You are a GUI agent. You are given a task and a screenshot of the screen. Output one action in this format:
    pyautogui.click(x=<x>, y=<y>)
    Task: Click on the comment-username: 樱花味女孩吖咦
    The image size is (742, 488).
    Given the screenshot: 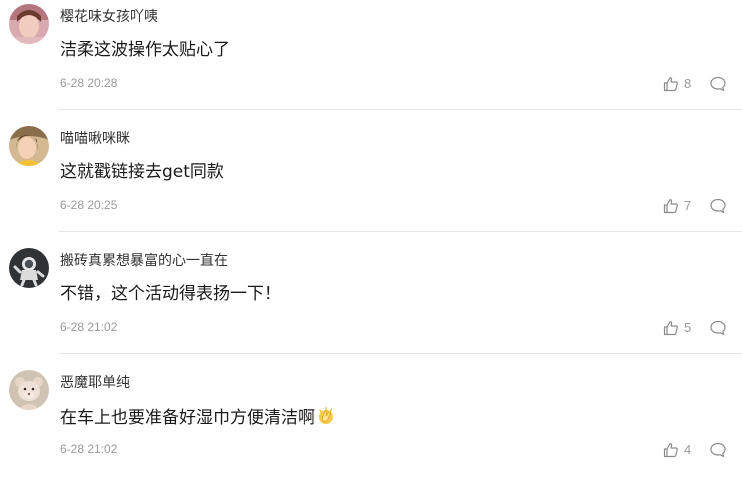 What is the action you would take?
    pyautogui.click(x=109, y=17)
    